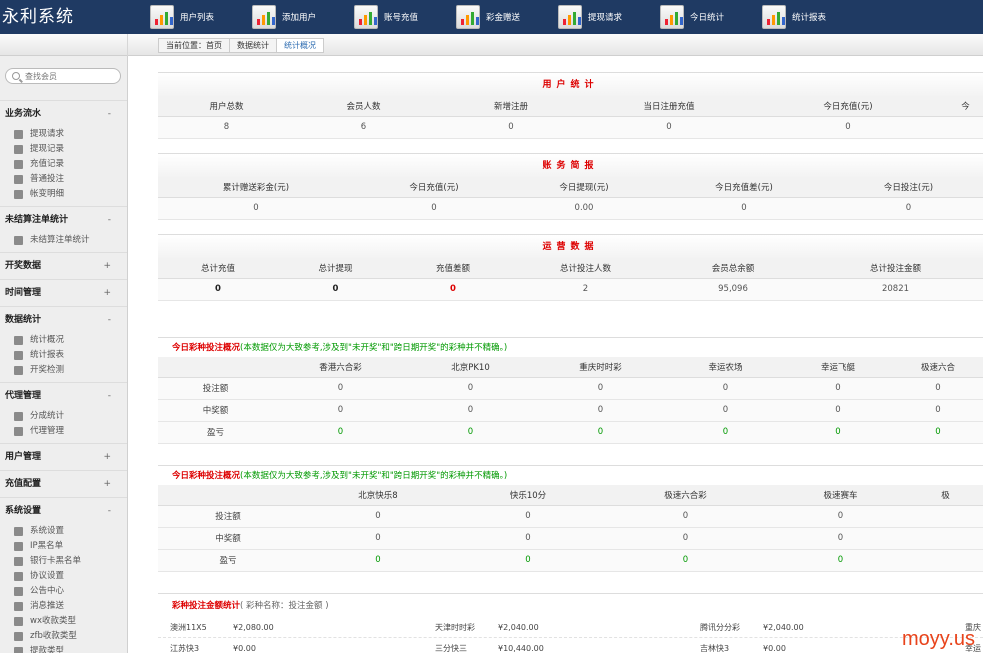 The width and height of the screenshot is (983, 653). What do you see at coordinates (63, 546) in the screenshot?
I see `sidebar-item: IP黑名单` at bounding box center [63, 546].